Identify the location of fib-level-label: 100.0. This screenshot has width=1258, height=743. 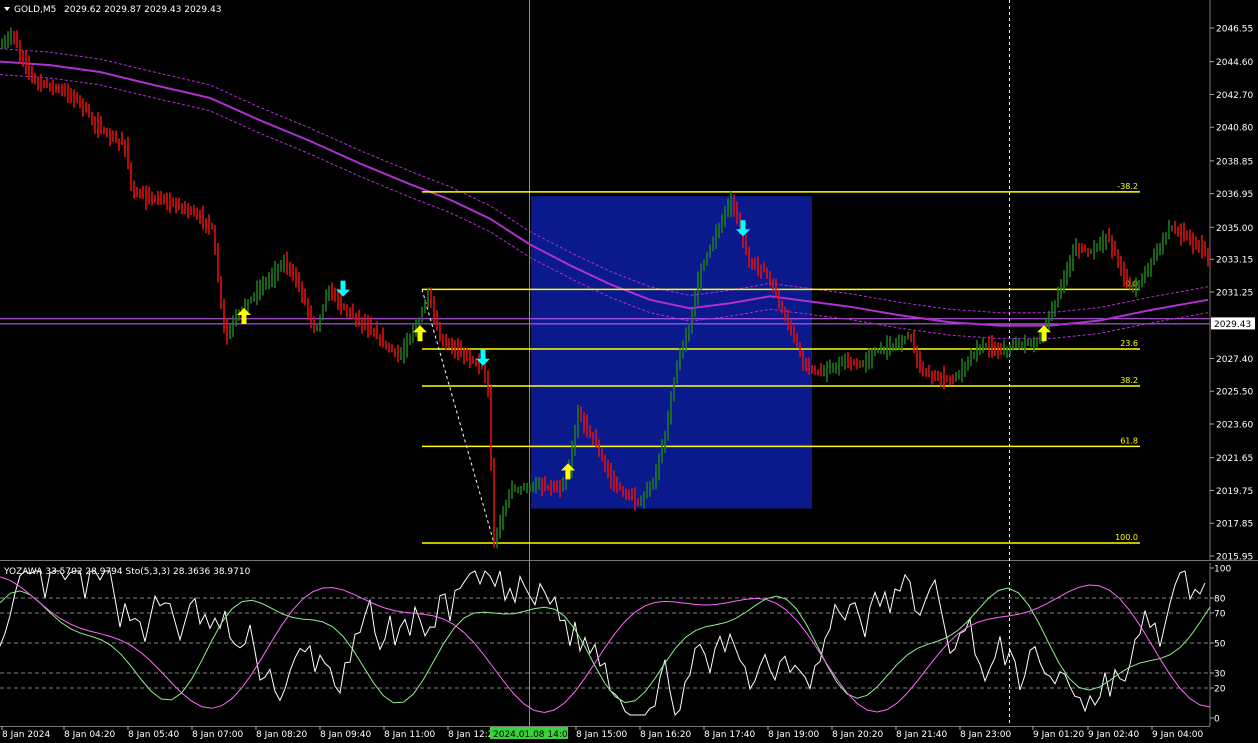
(1126, 537).